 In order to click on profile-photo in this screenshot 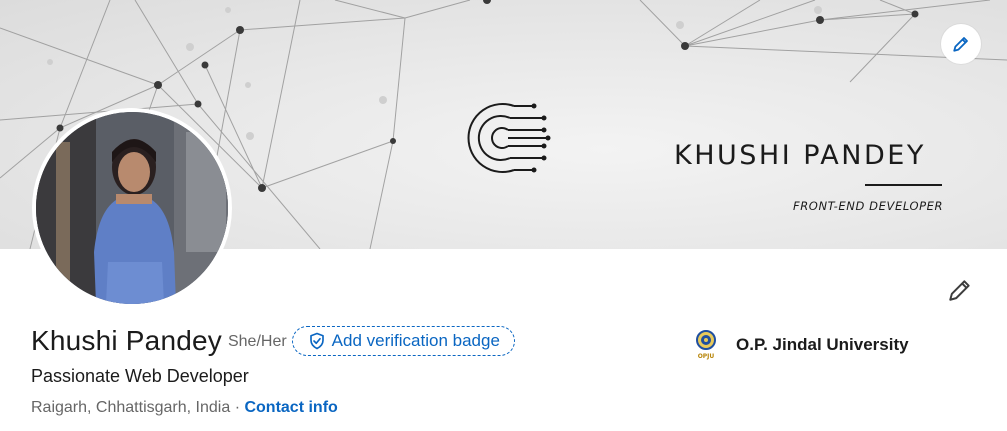, I will do `click(132, 208)`.